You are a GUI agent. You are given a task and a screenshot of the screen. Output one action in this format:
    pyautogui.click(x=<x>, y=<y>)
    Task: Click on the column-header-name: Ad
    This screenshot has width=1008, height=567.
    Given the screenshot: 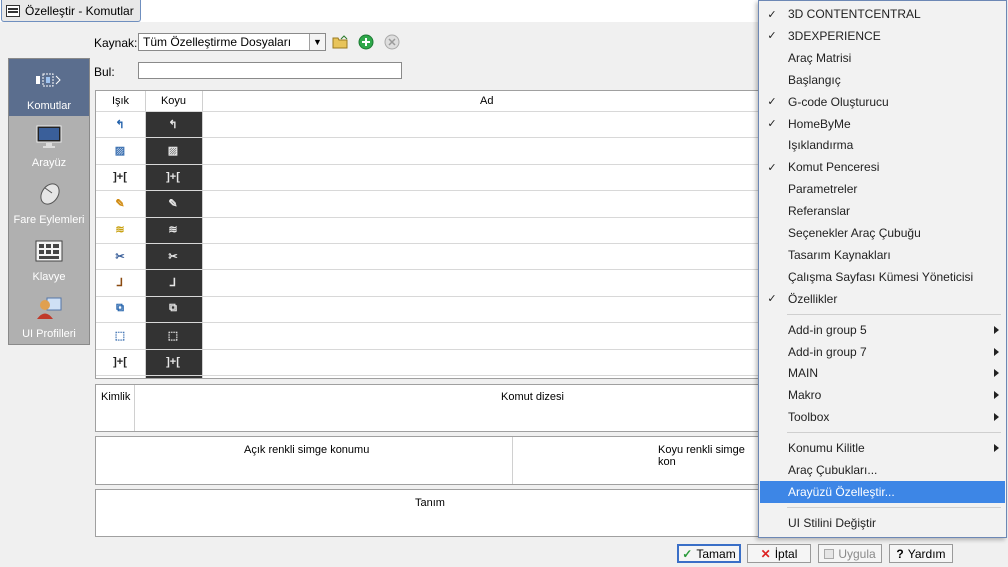 What is the action you would take?
    pyautogui.click(x=483, y=101)
    